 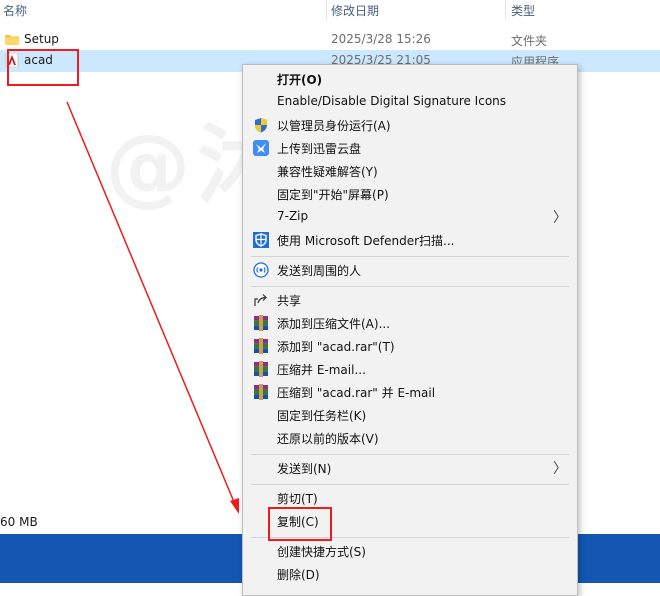 I want to click on arrowhead-icon, so click(x=234, y=506).